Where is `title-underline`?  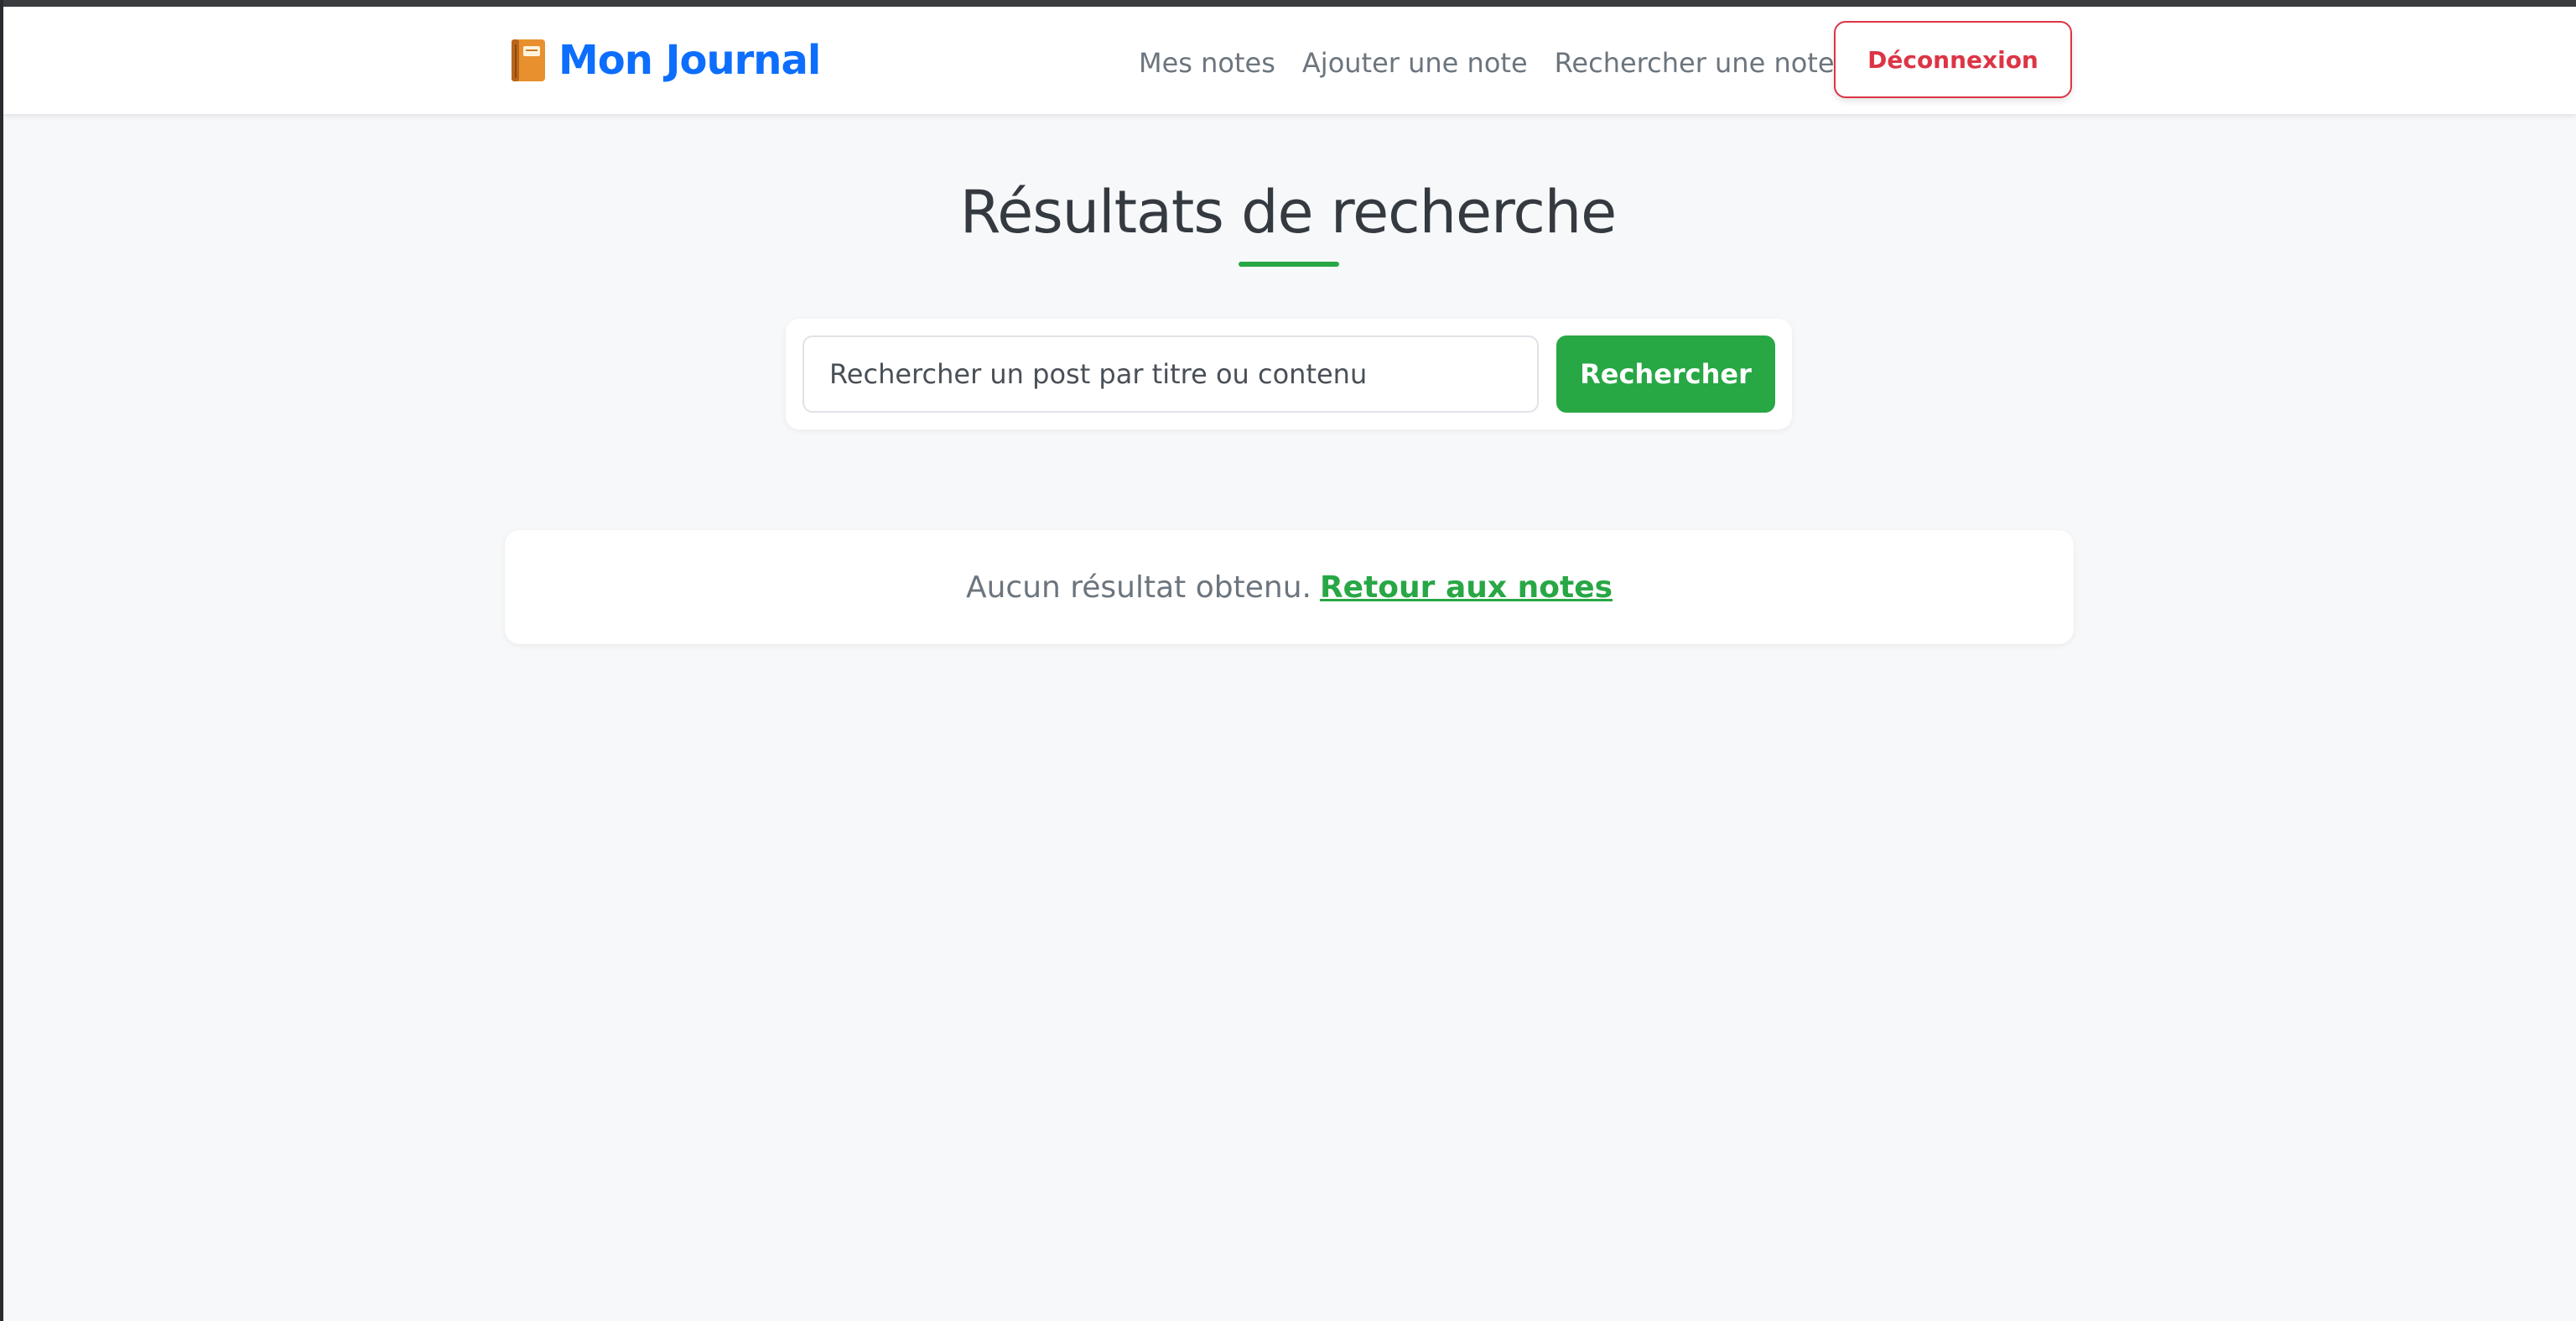 title-underline is located at coordinates (1289, 264).